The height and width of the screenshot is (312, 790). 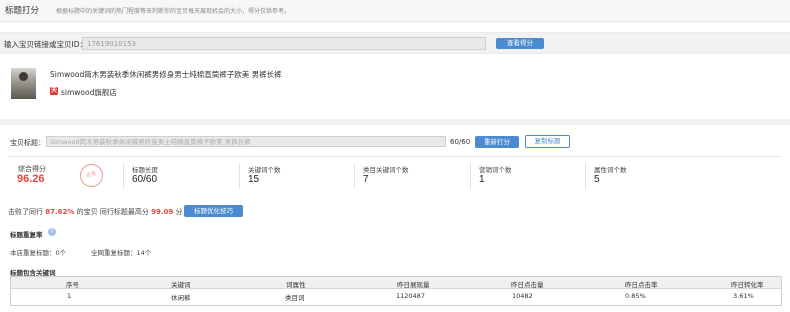 I want to click on beat-prefix: 击败了同行, so click(x=25, y=212).